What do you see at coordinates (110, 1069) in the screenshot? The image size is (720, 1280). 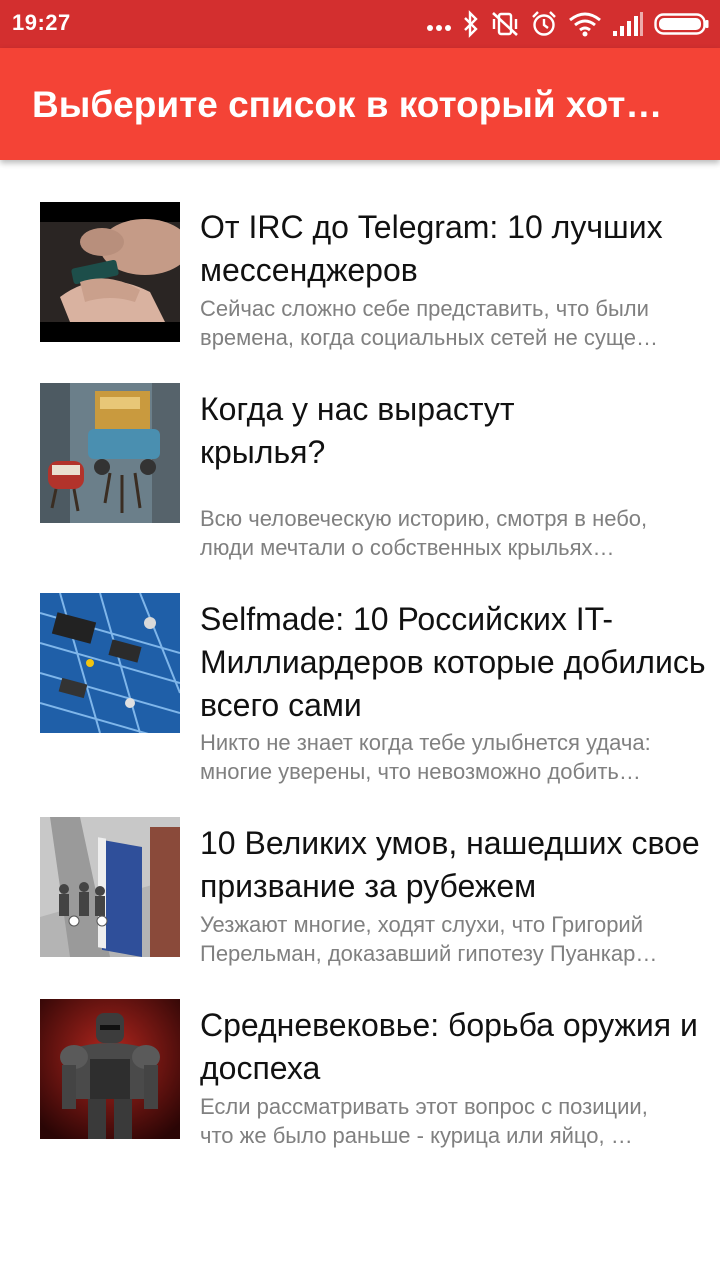 I see `armor-knight-image` at bounding box center [110, 1069].